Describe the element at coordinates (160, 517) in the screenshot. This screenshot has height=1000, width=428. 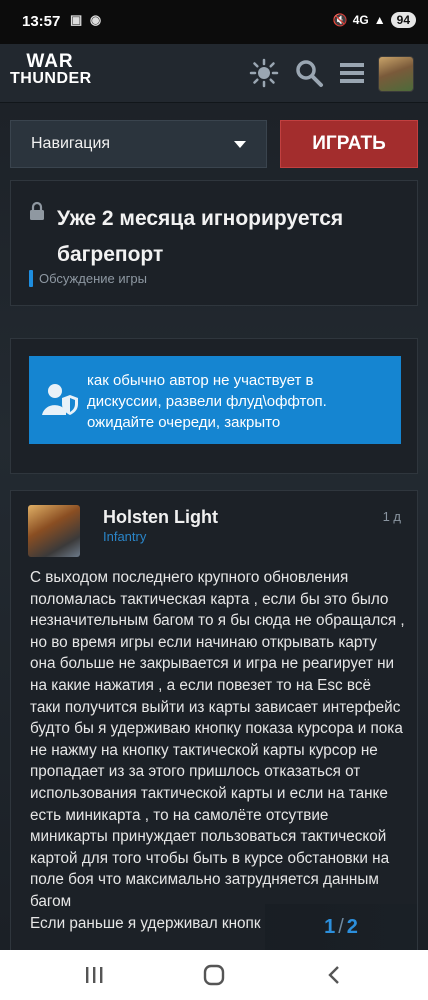
I see `post-username: Holsten Light` at that location.